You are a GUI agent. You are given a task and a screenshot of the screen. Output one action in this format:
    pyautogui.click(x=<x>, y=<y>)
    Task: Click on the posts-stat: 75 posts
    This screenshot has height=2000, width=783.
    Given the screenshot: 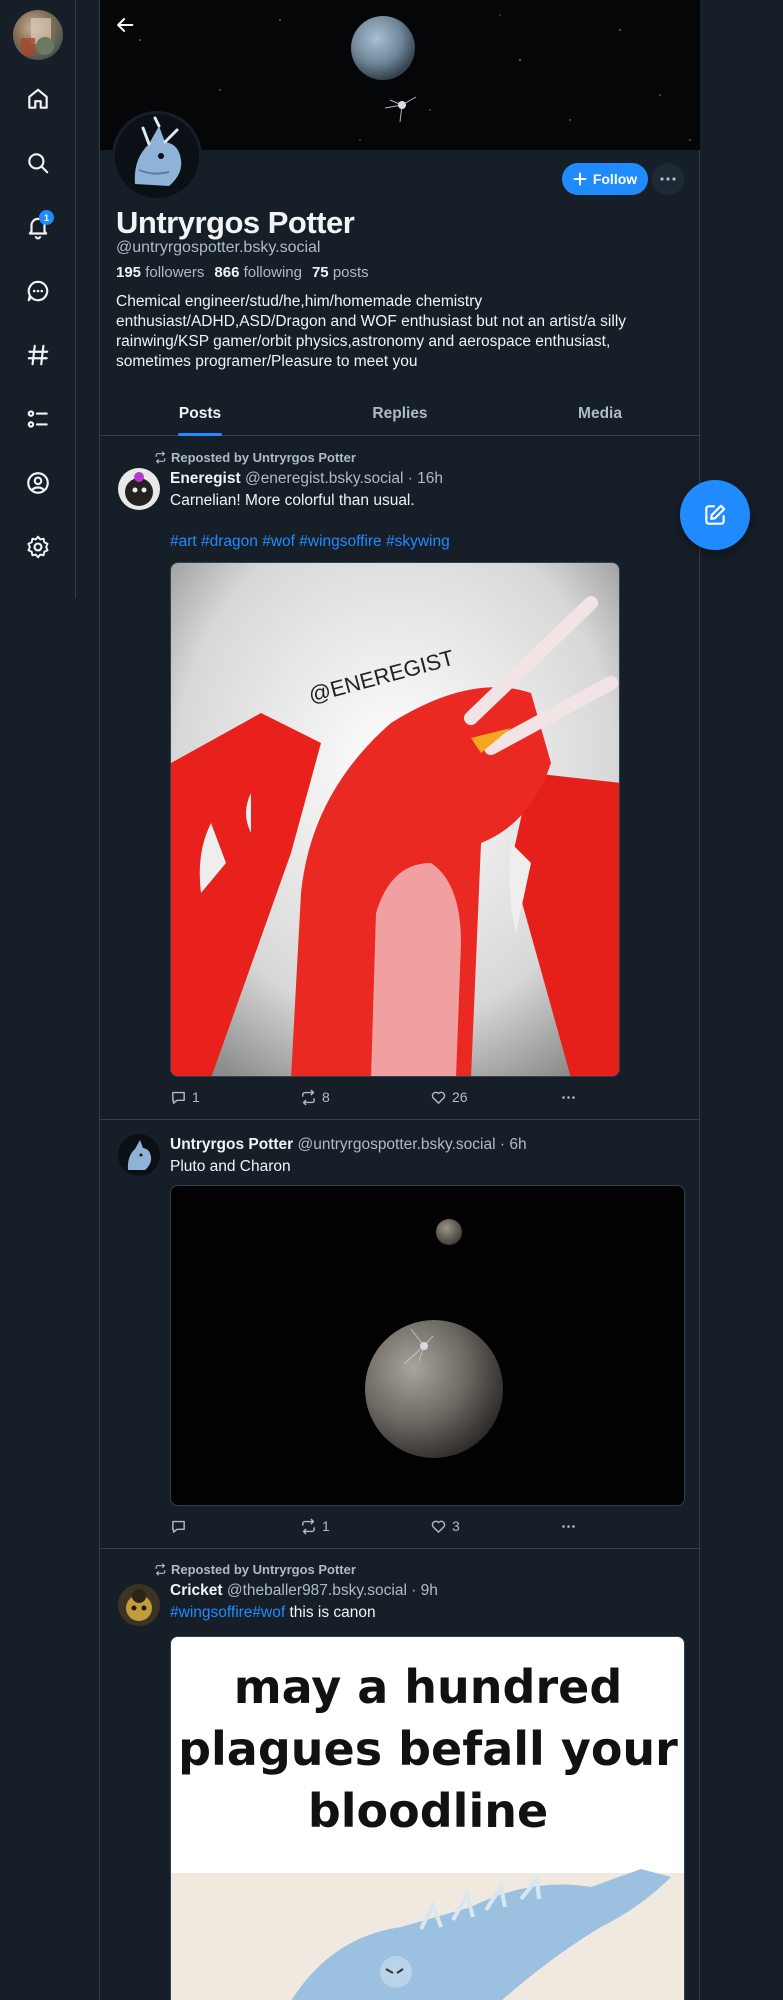 What is the action you would take?
    pyautogui.click(x=340, y=272)
    